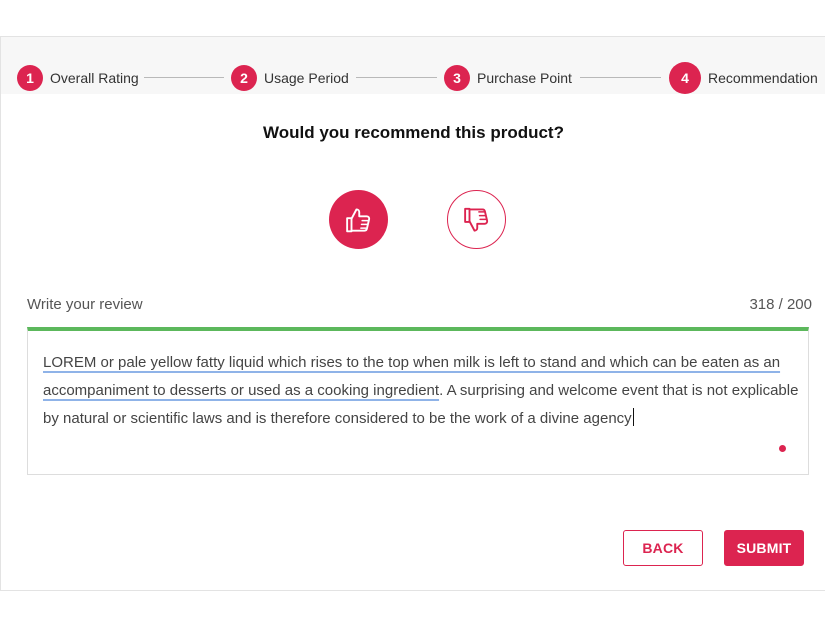  I want to click on step-number: 1, so click(30, 78).